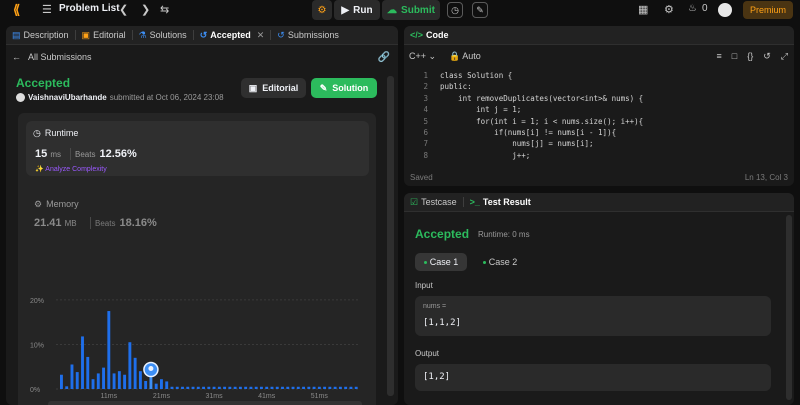 Image resolution: width=800 pixels, height=405 pixels. I want to click on auto-mode-toggle: 🔒 Auto, so click(465, 56).